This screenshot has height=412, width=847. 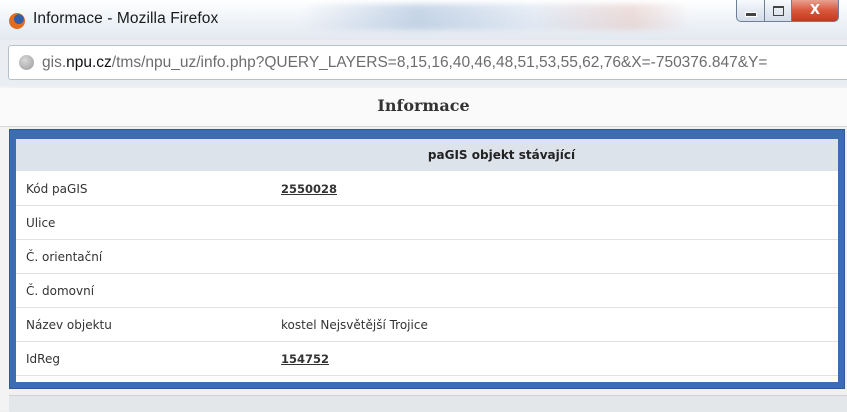 What do you see at coordinates (428, 403) in the screenshot?
I see `bottom-strip` at bounding box center [428, 403].